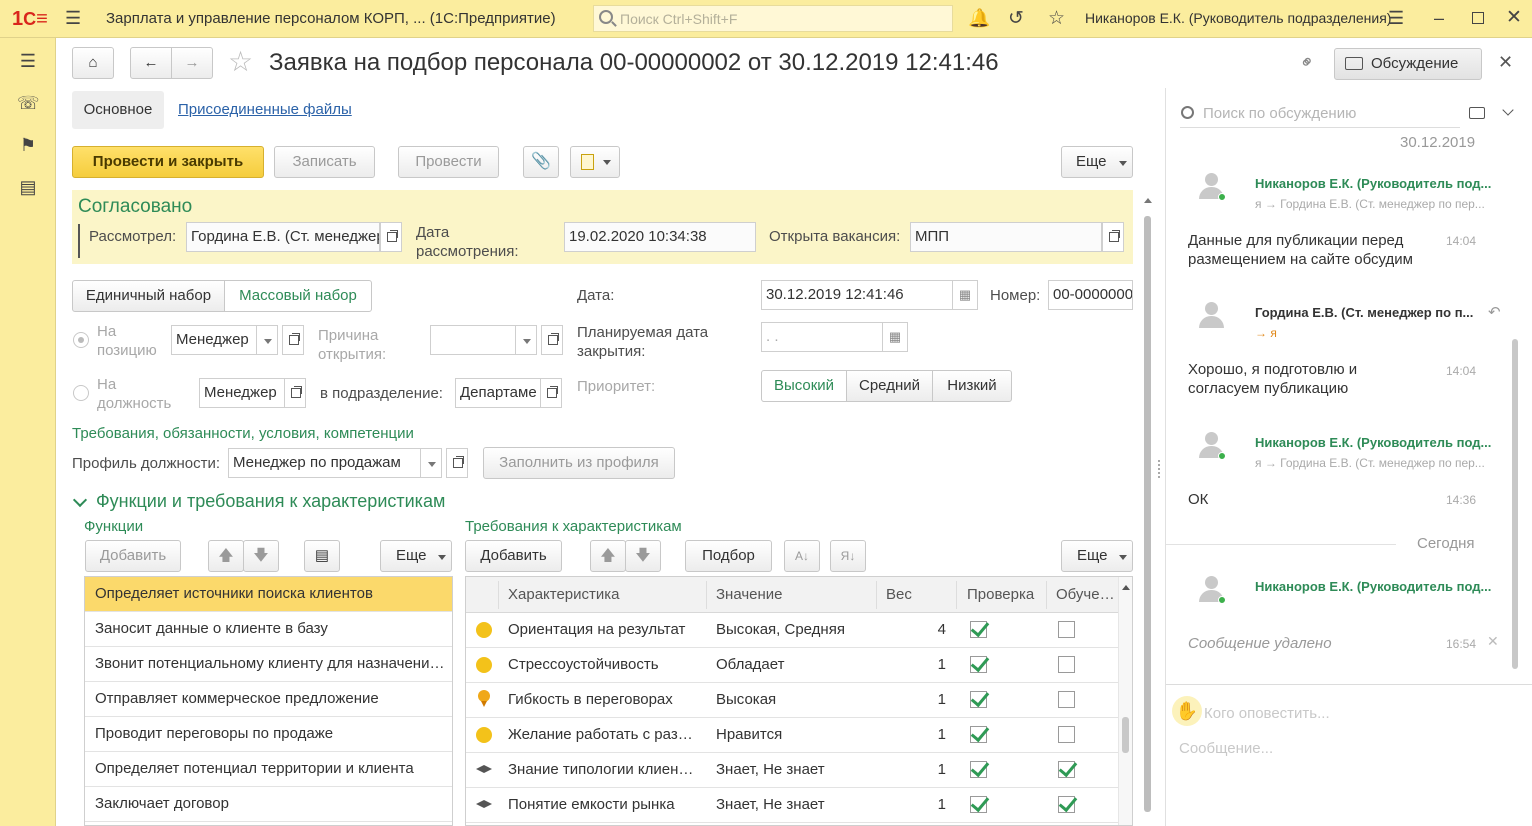 The image size is (1532, 826). What do you see at coordinates (660, 237) in the screenshot?
I see `review-date-field: 19.02.2020 10:34:38` at bounding box center [660, 237].